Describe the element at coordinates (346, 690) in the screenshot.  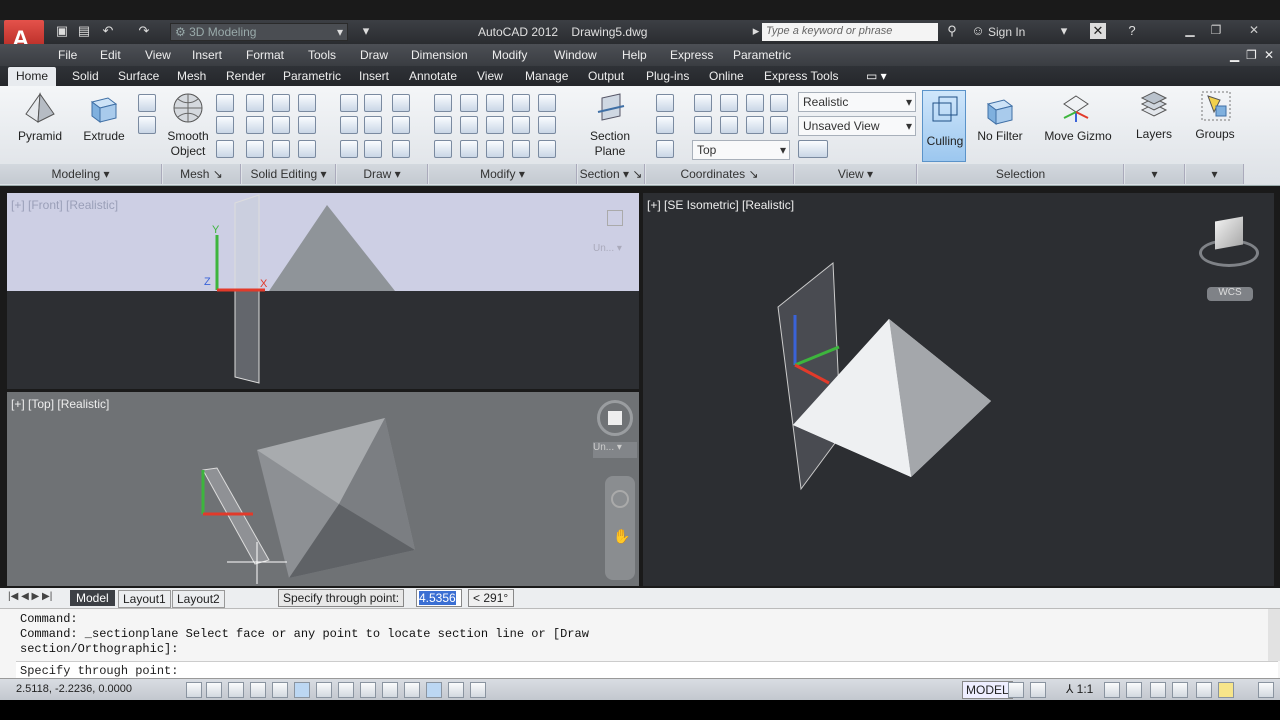
I see `object-snap-tracking-icon` at that location.